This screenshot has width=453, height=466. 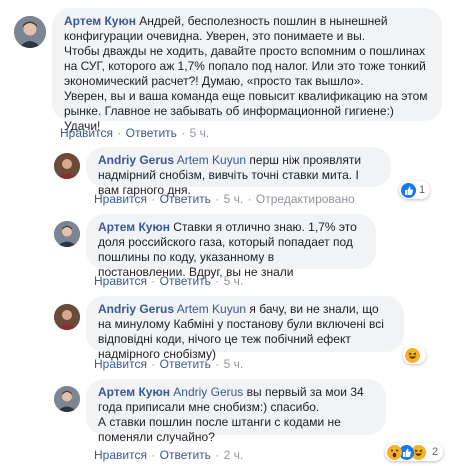 I want to click on haha-icon, so click(x=412, y=355).